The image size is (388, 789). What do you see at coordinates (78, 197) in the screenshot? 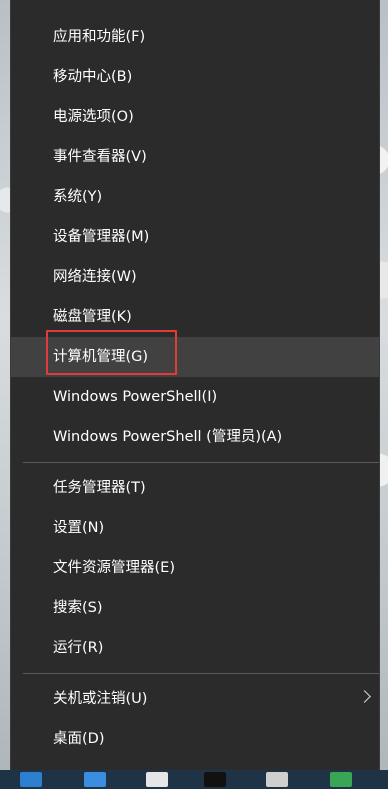
I see `menu-item-label: 系统(Y)` at bounding box center [78, 197].